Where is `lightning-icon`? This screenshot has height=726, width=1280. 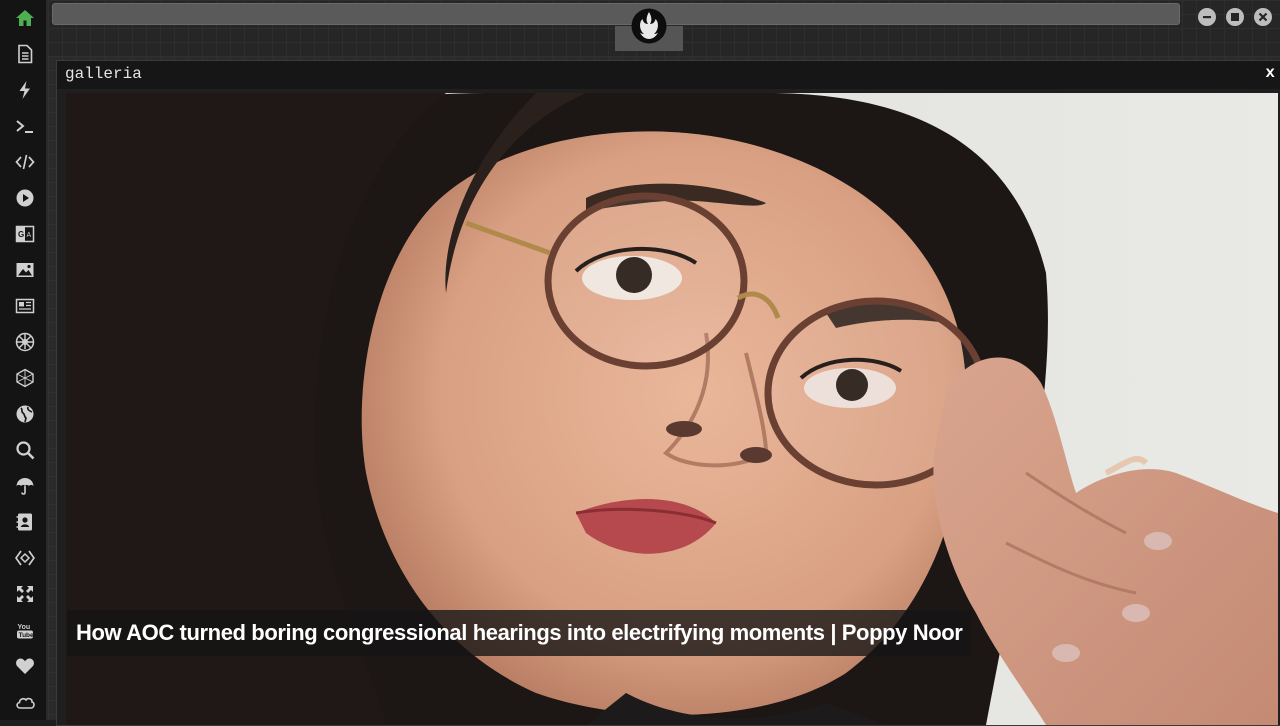 lightning-icon is located at coordinates (25, 90).